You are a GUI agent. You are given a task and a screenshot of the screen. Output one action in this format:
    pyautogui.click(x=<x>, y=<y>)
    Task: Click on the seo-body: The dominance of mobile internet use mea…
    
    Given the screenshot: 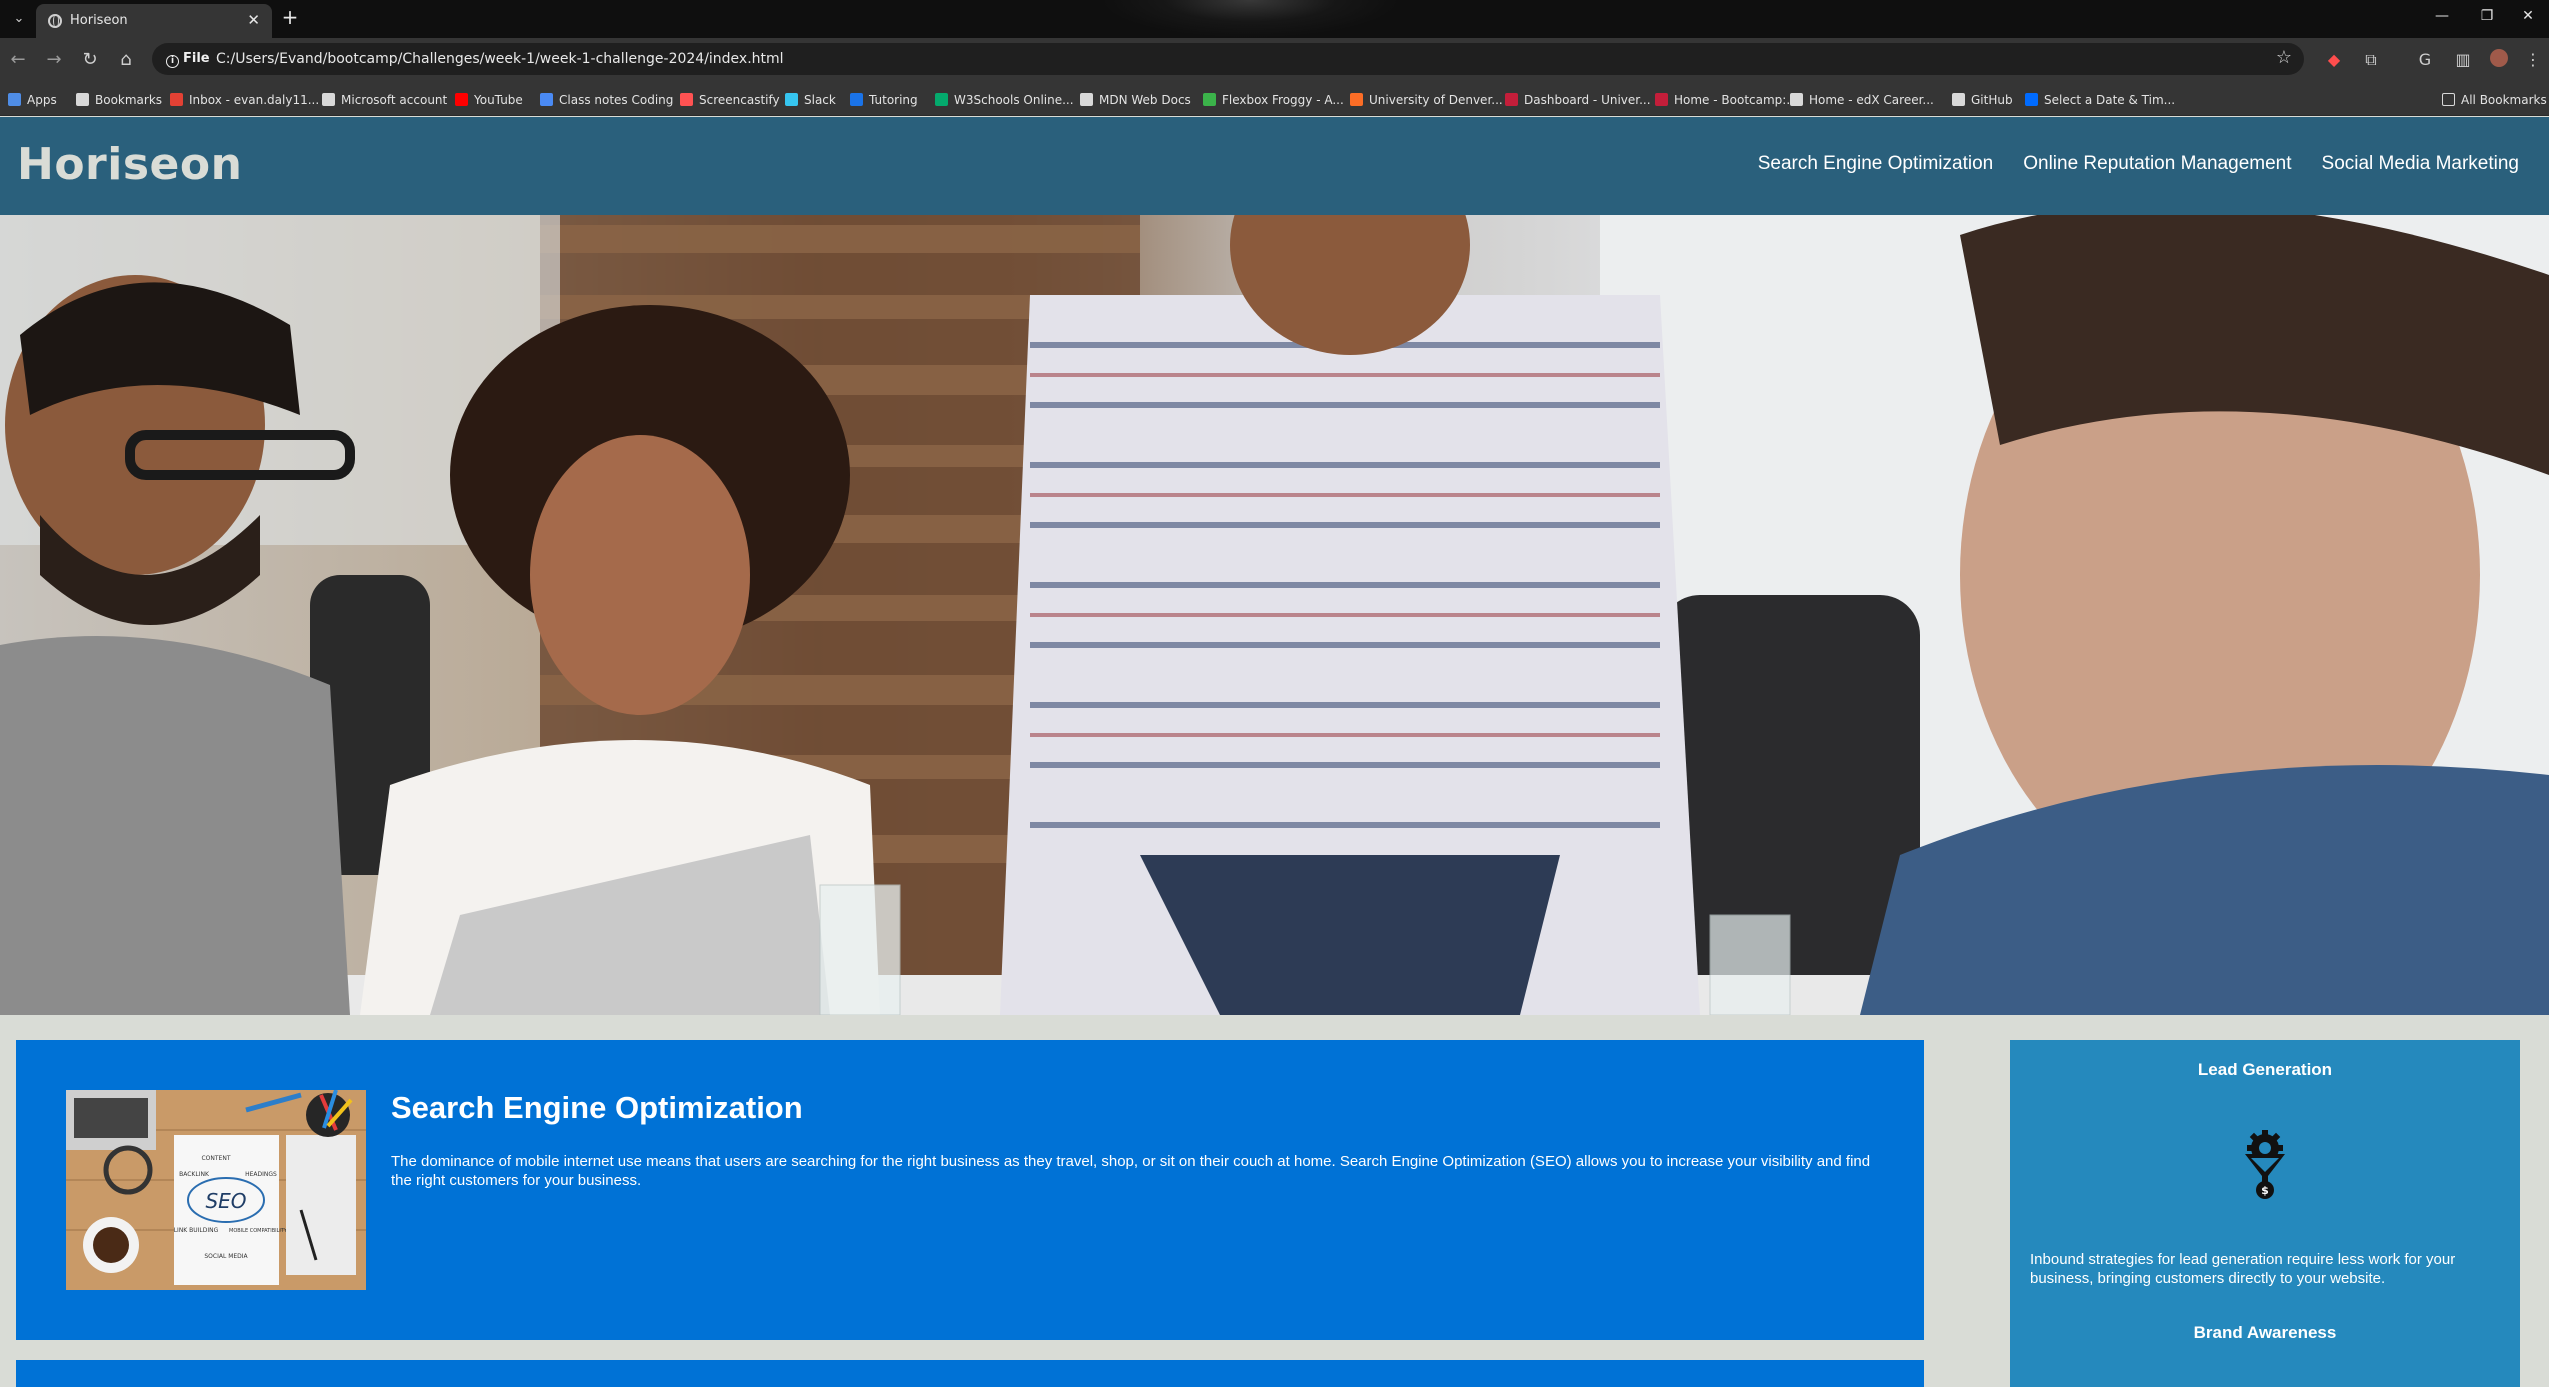 What is the action you would take?
    pyautogui.click(x=1131, y=1171)
    